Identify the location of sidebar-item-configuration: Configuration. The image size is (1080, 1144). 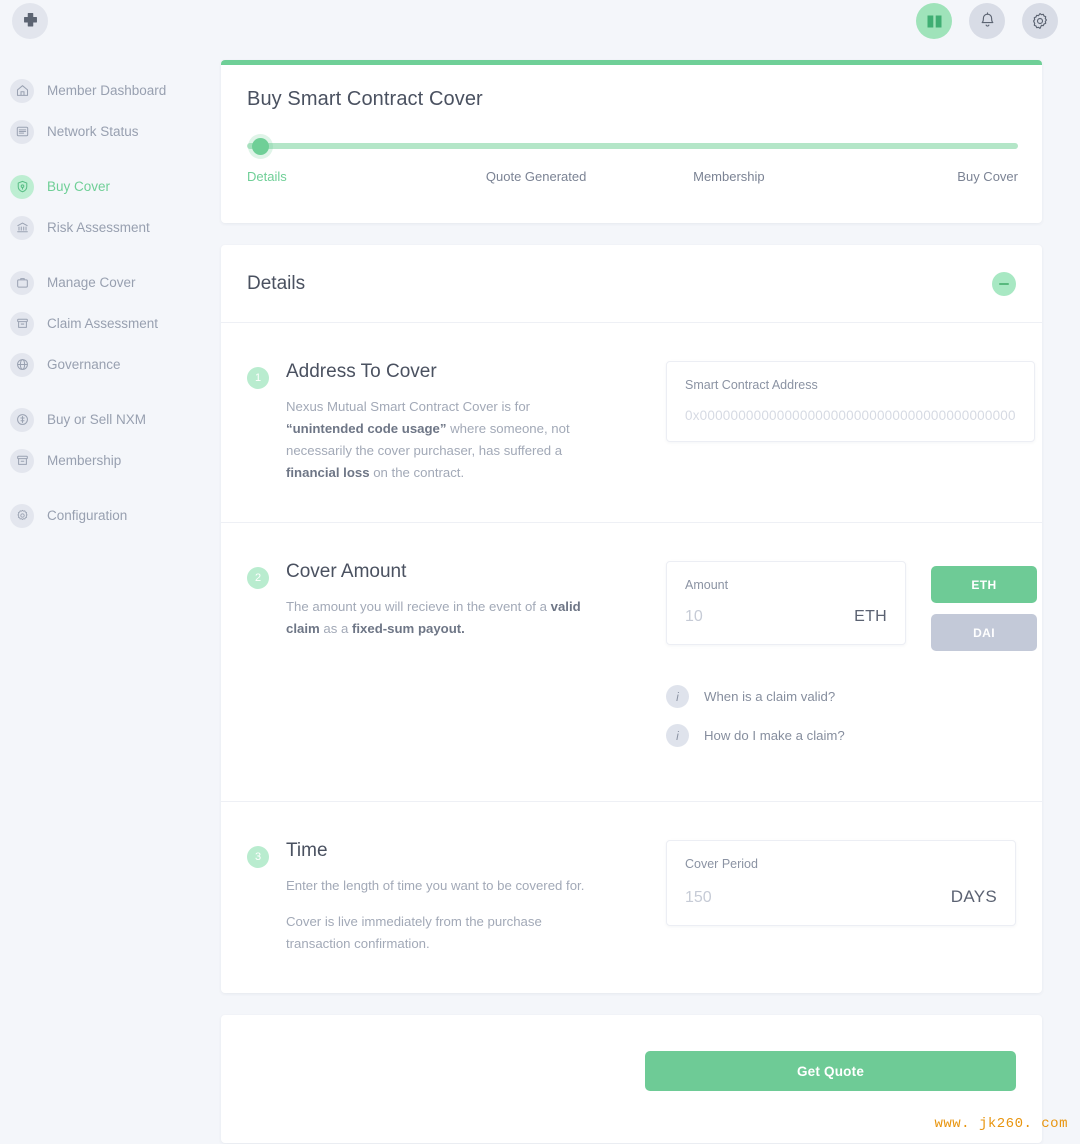
(105, 515).